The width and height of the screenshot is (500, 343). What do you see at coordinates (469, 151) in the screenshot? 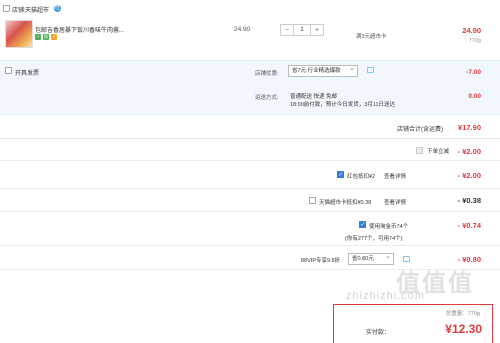
I see `instant-discount-value: - ¥2.00` at bounding box center [469, 151].